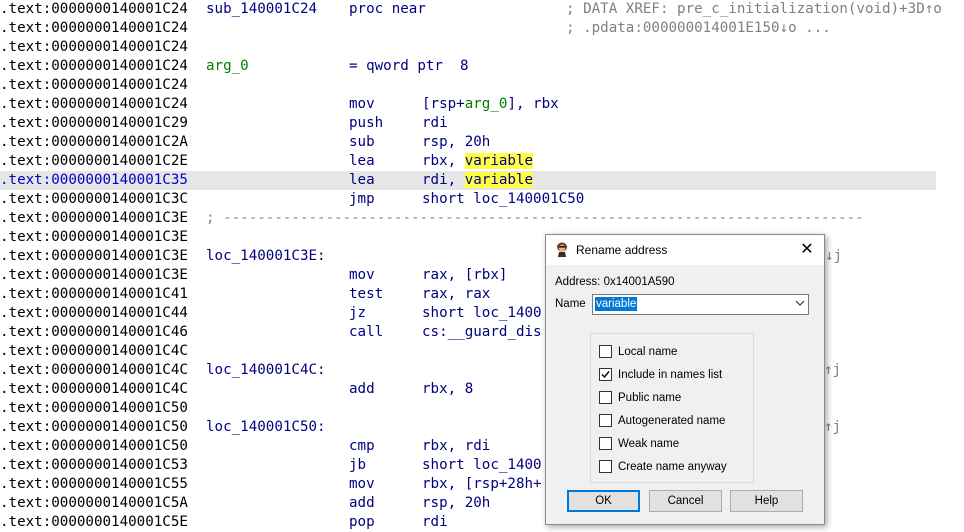 Image resolution: width=964 pixels, height=532 pixels. What do you see at coordinates (648, 352) in the screenshot?
I see `option-label: Local name` at bounding box center [648, 352].